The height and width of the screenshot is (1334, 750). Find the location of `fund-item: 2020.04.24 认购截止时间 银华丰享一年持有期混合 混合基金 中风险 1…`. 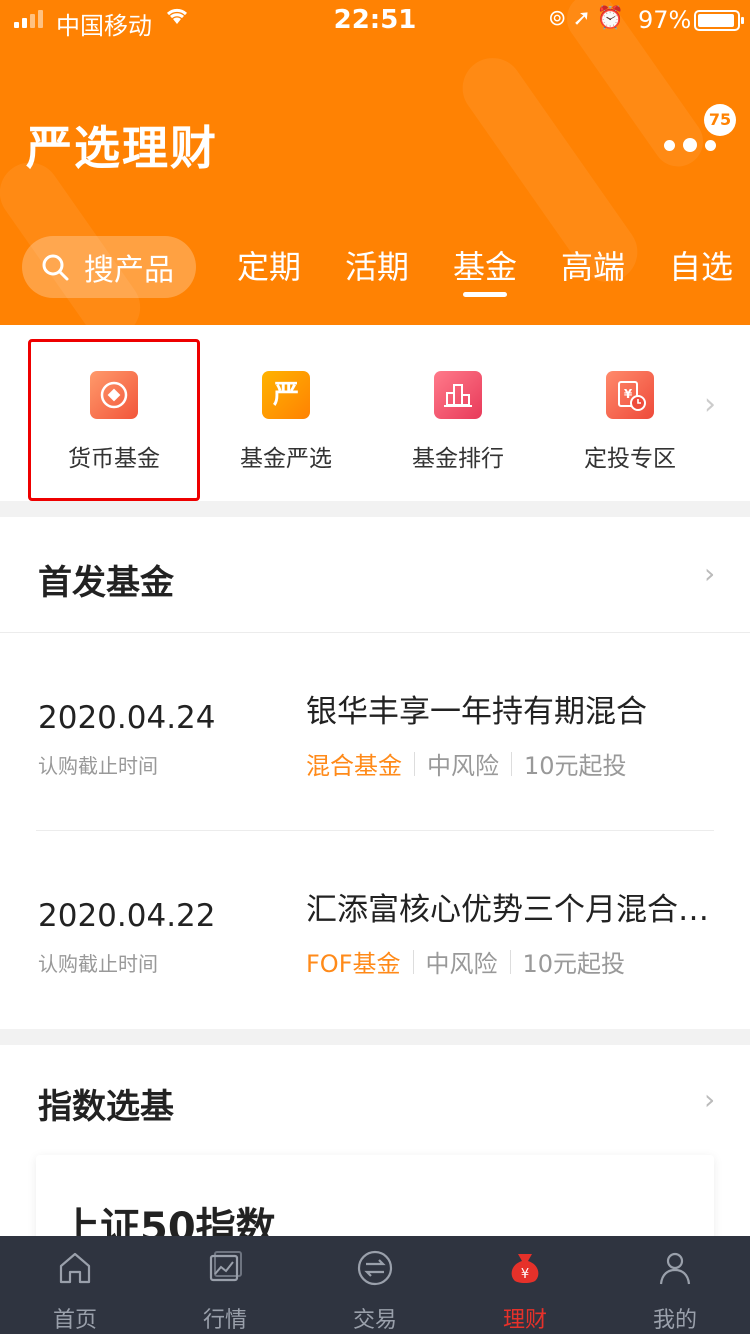

fund-item: 2020.04.24 认购截止时间 银华丰享一年持有期混合 混合基金 中风险 1… is located at coordinates (375, 732).